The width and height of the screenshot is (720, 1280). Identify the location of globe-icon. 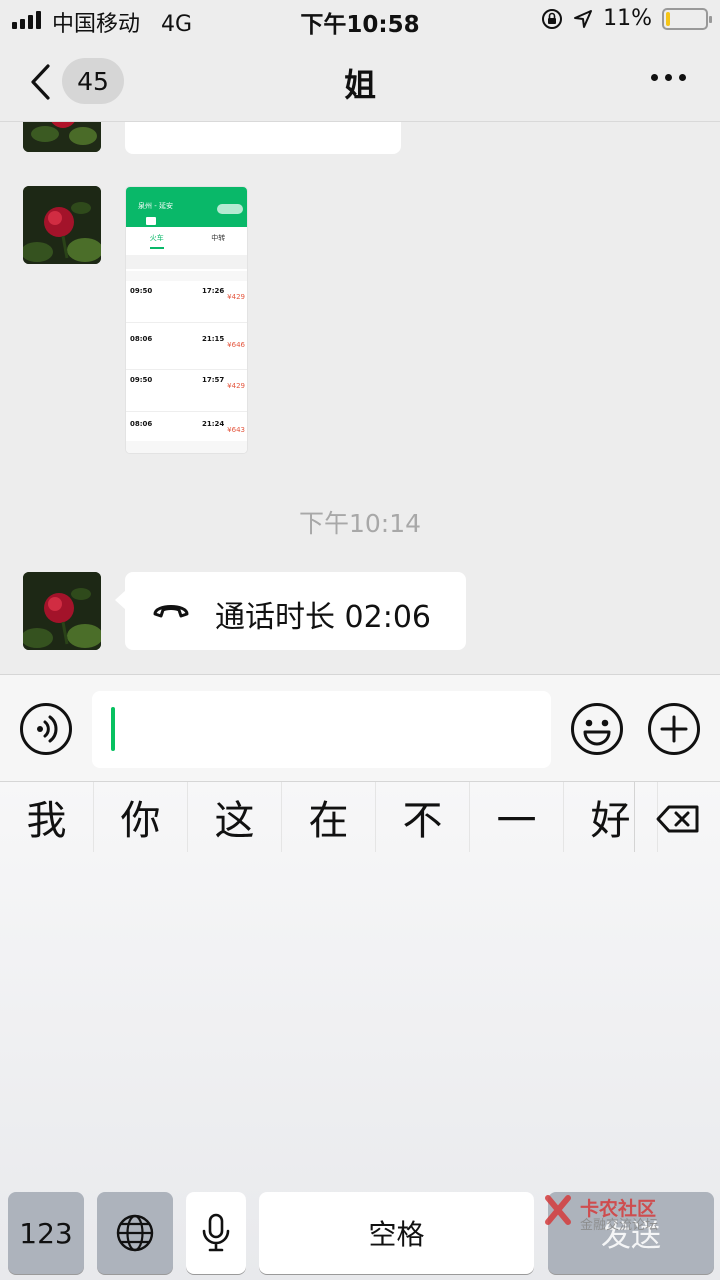
(135, 1233).